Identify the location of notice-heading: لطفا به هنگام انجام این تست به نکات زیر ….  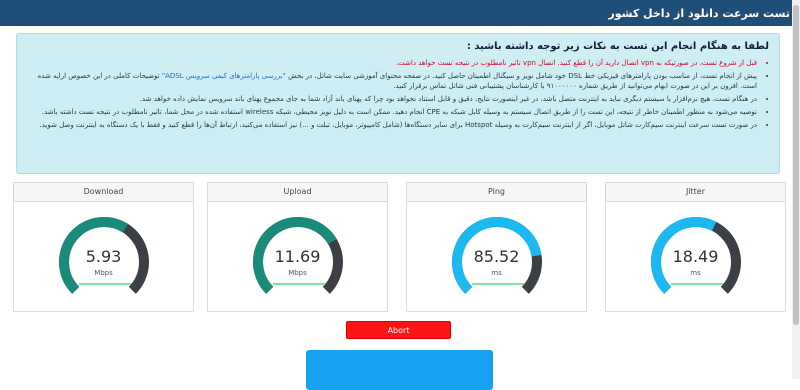
(617, 46).